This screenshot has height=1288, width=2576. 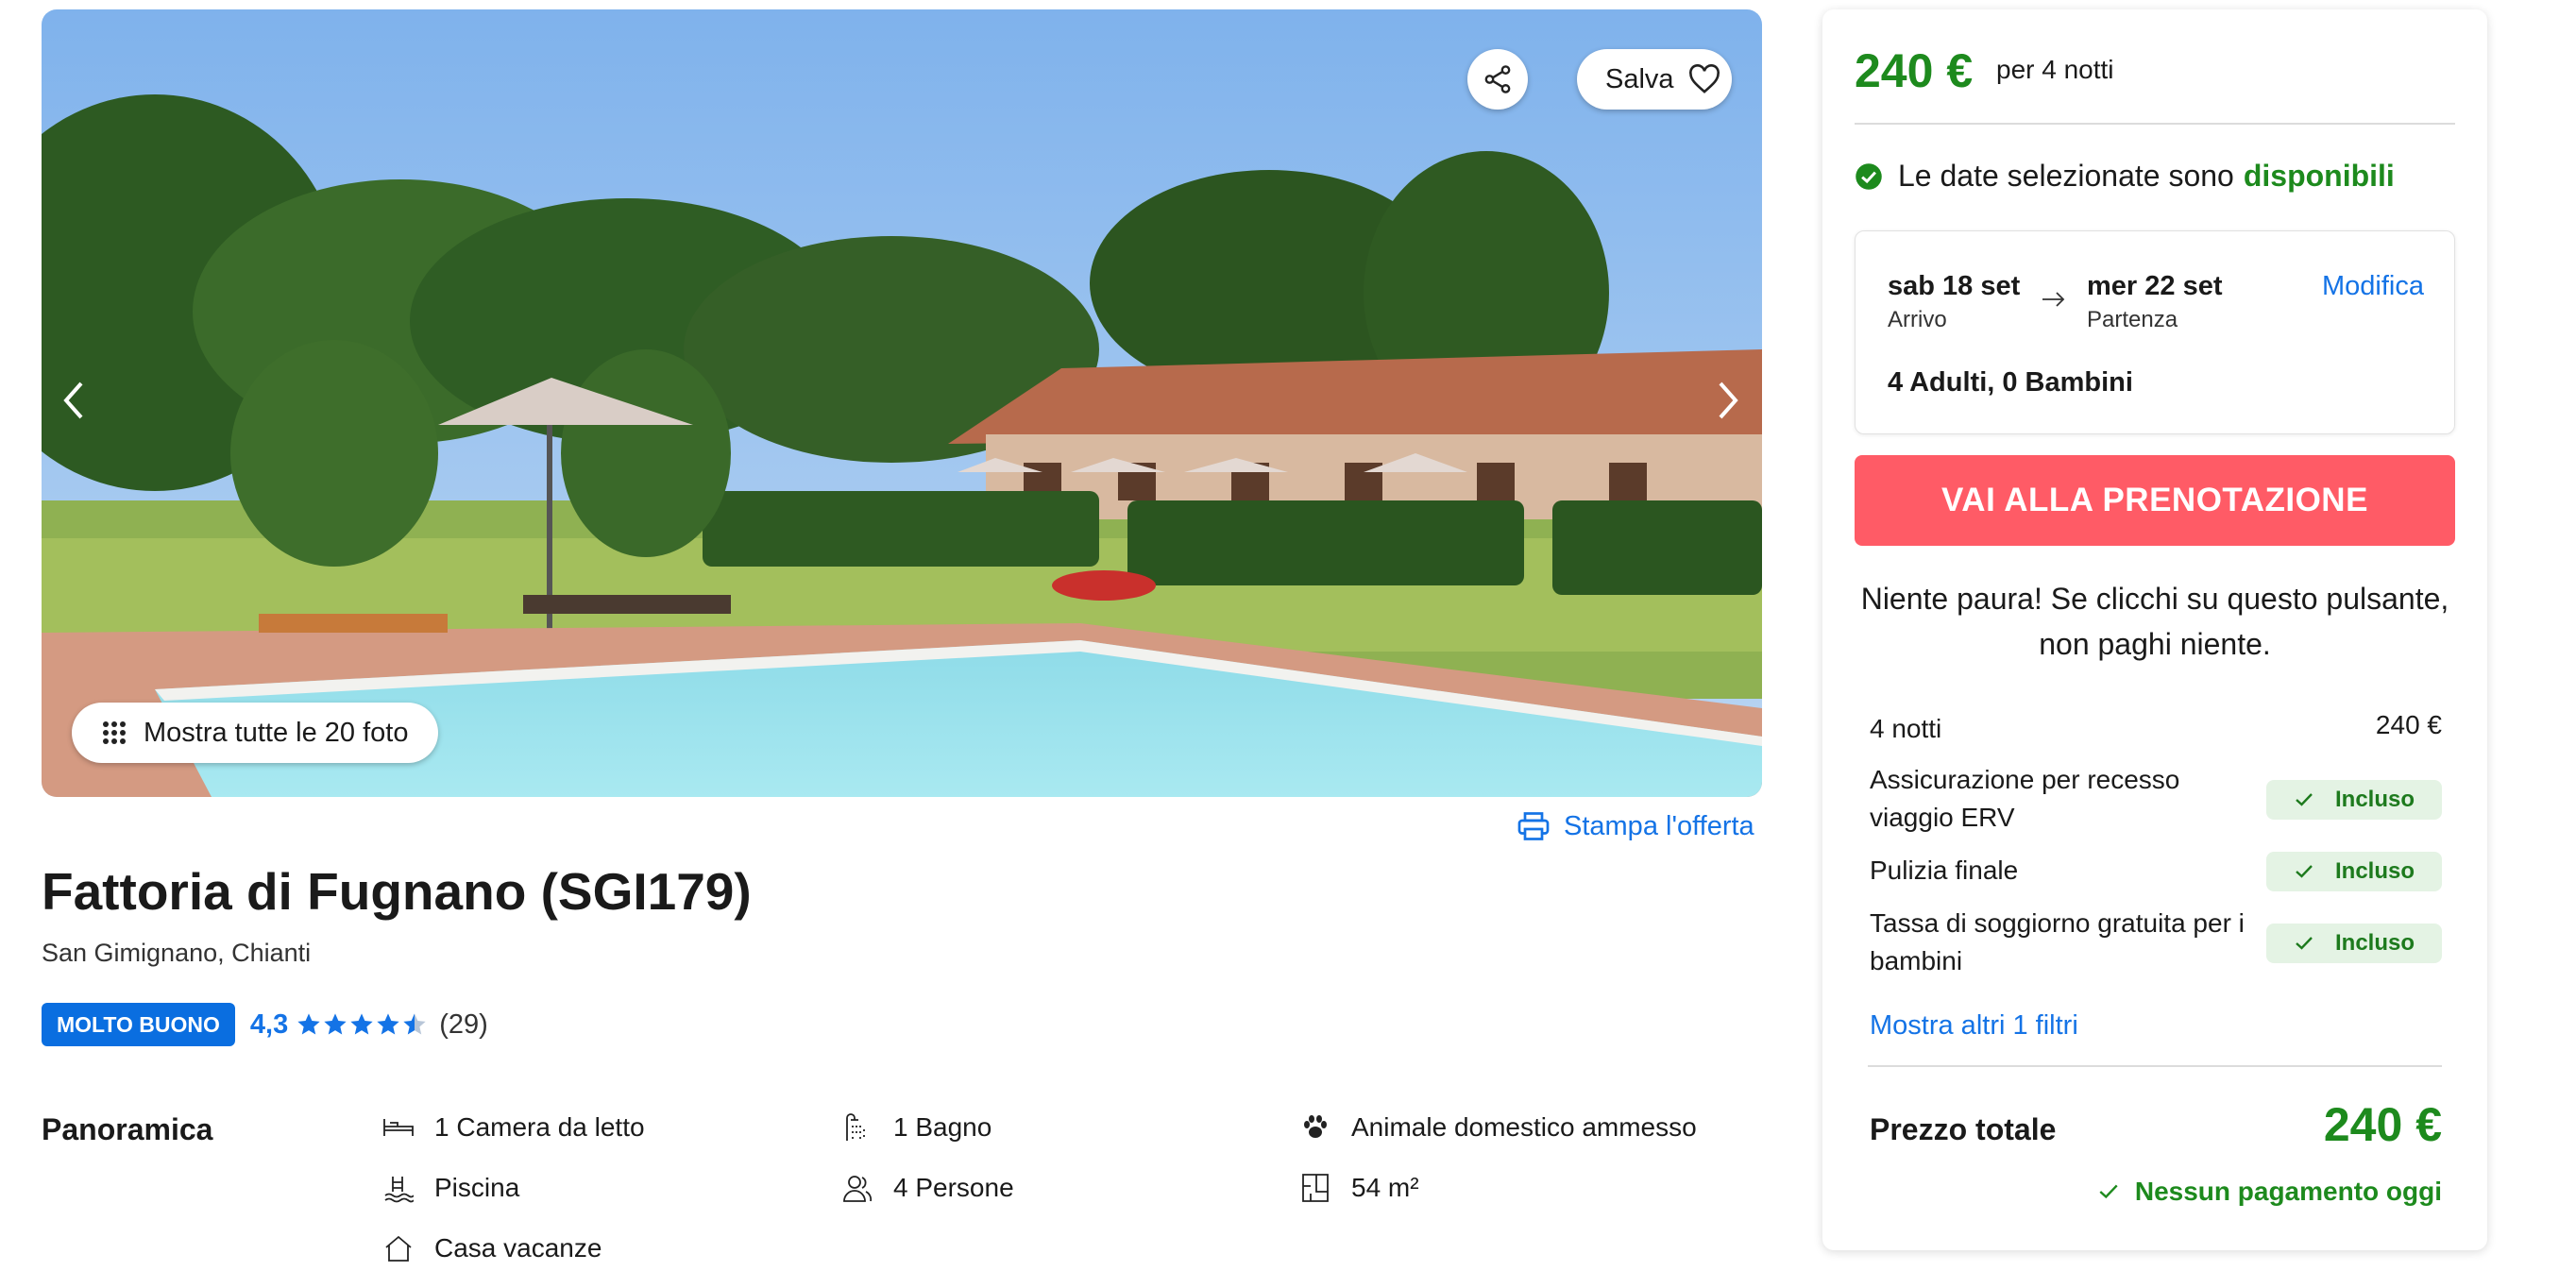 I want to click on availability-status: disponibili, so click(x=2319, y=176).